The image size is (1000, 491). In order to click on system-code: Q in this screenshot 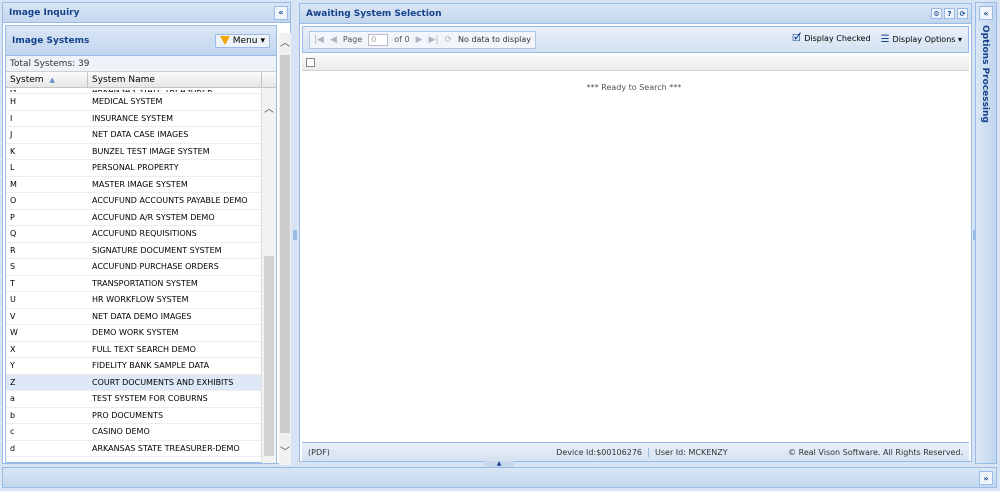, I will do `click(13, 234)`.